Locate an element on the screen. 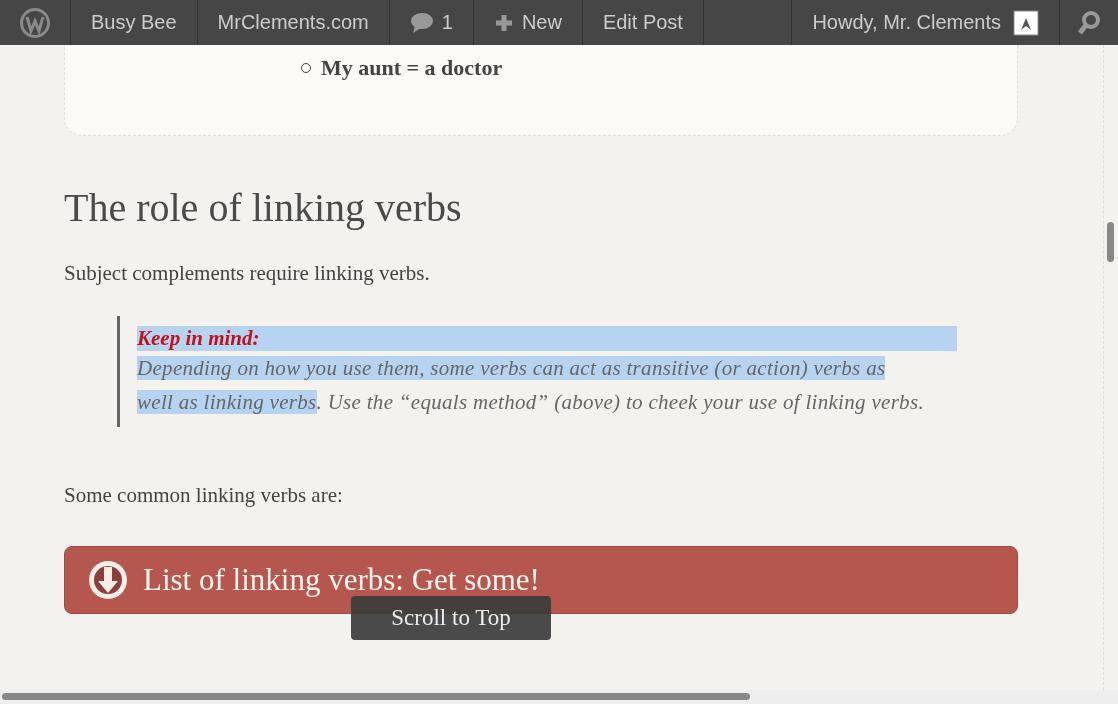 Image resolution: width=1118 pixels, height=704 pixels. plus-icon is located at coordinates (503, 22).